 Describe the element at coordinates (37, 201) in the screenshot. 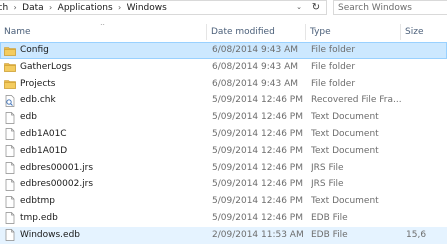

I see `file-name: edbtmp` at that location.